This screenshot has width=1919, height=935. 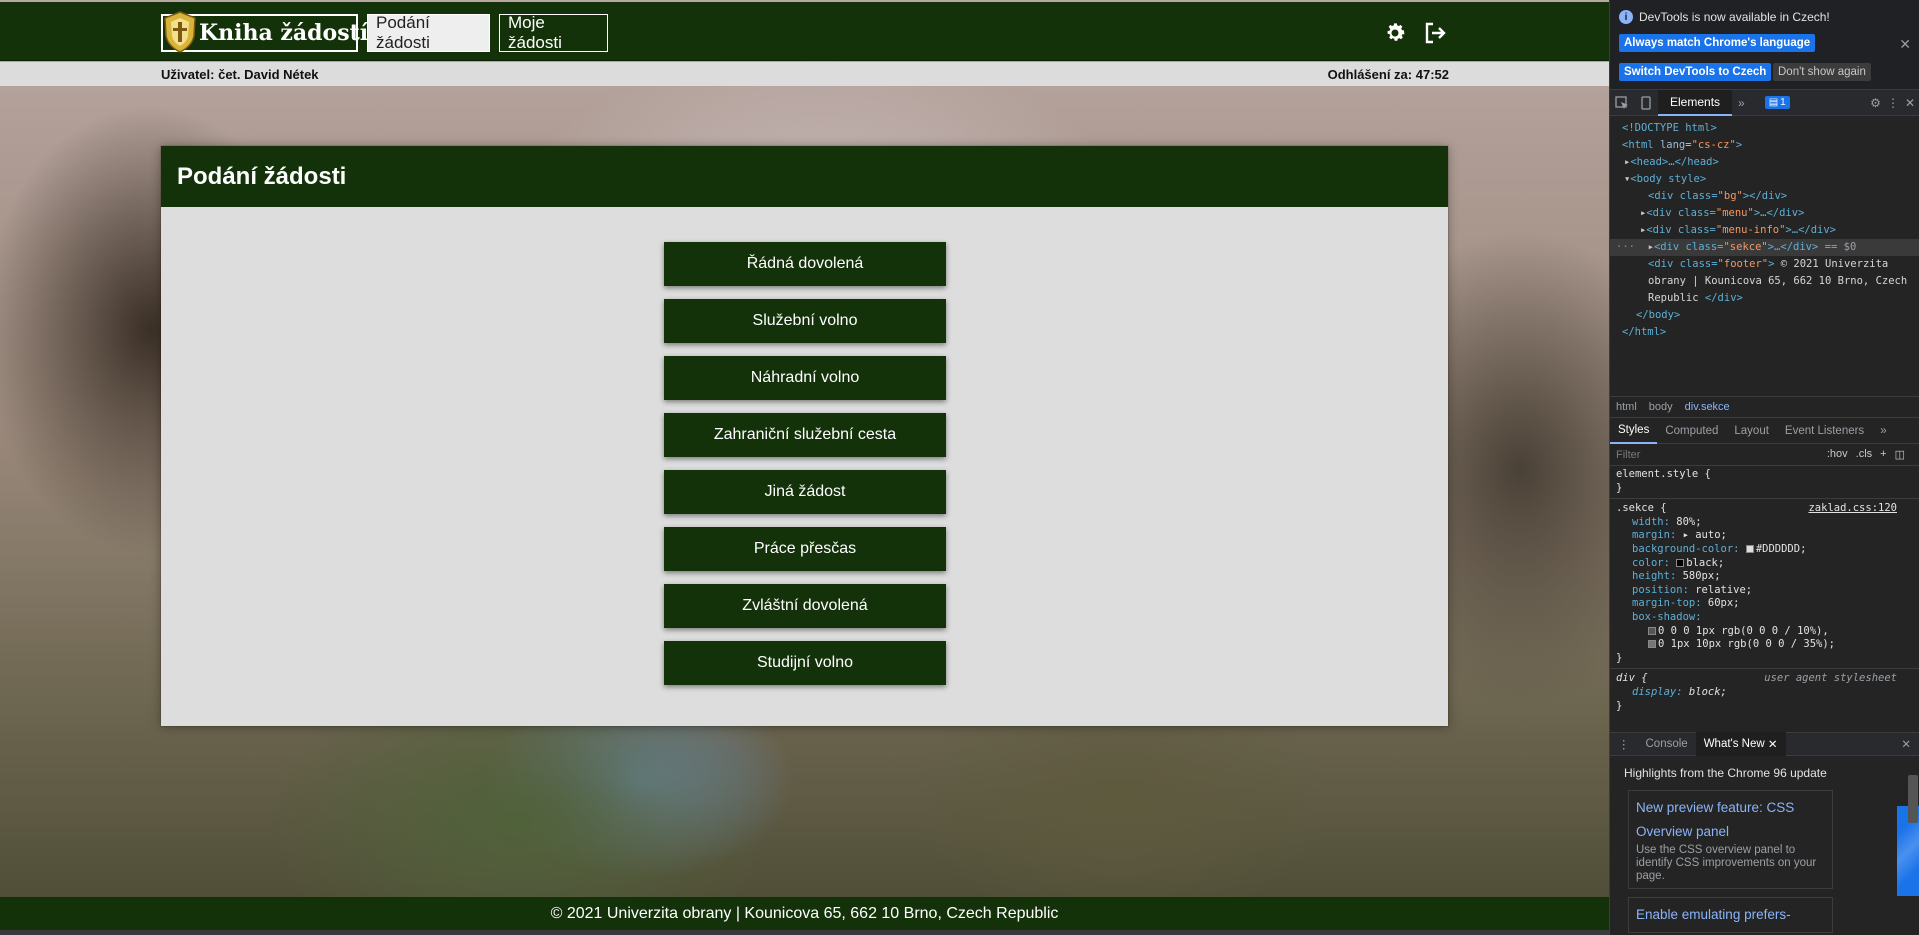 What do you see at coordinates (1764, 550) in the screenshot?
I see `css-property: background-color: #DDDDDD;` at bounding box center [1764, 550].